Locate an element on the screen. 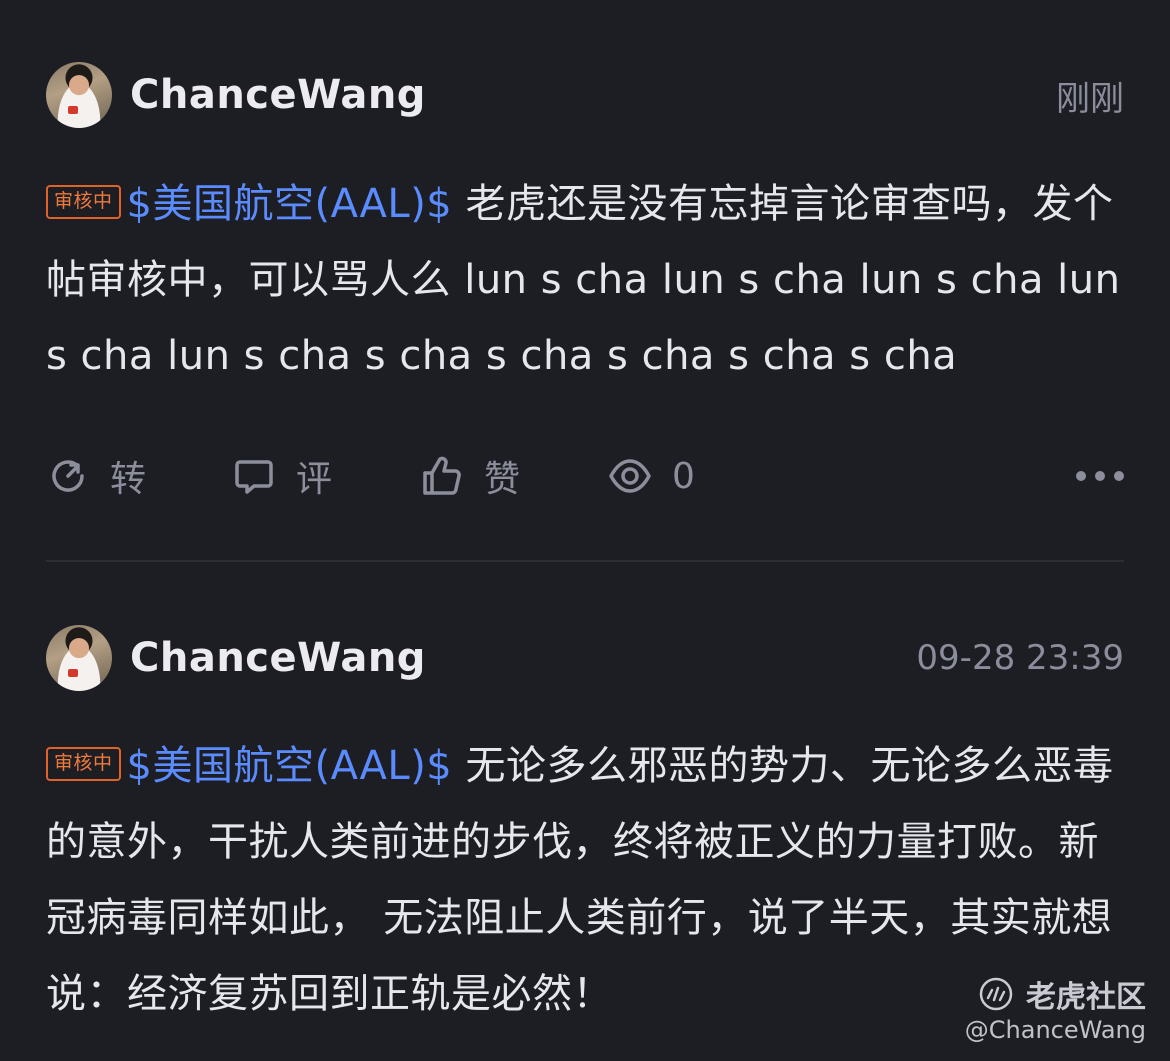 The image size is (1170, 1061). tiger-logo-icon is located at coordinates (996, 994).